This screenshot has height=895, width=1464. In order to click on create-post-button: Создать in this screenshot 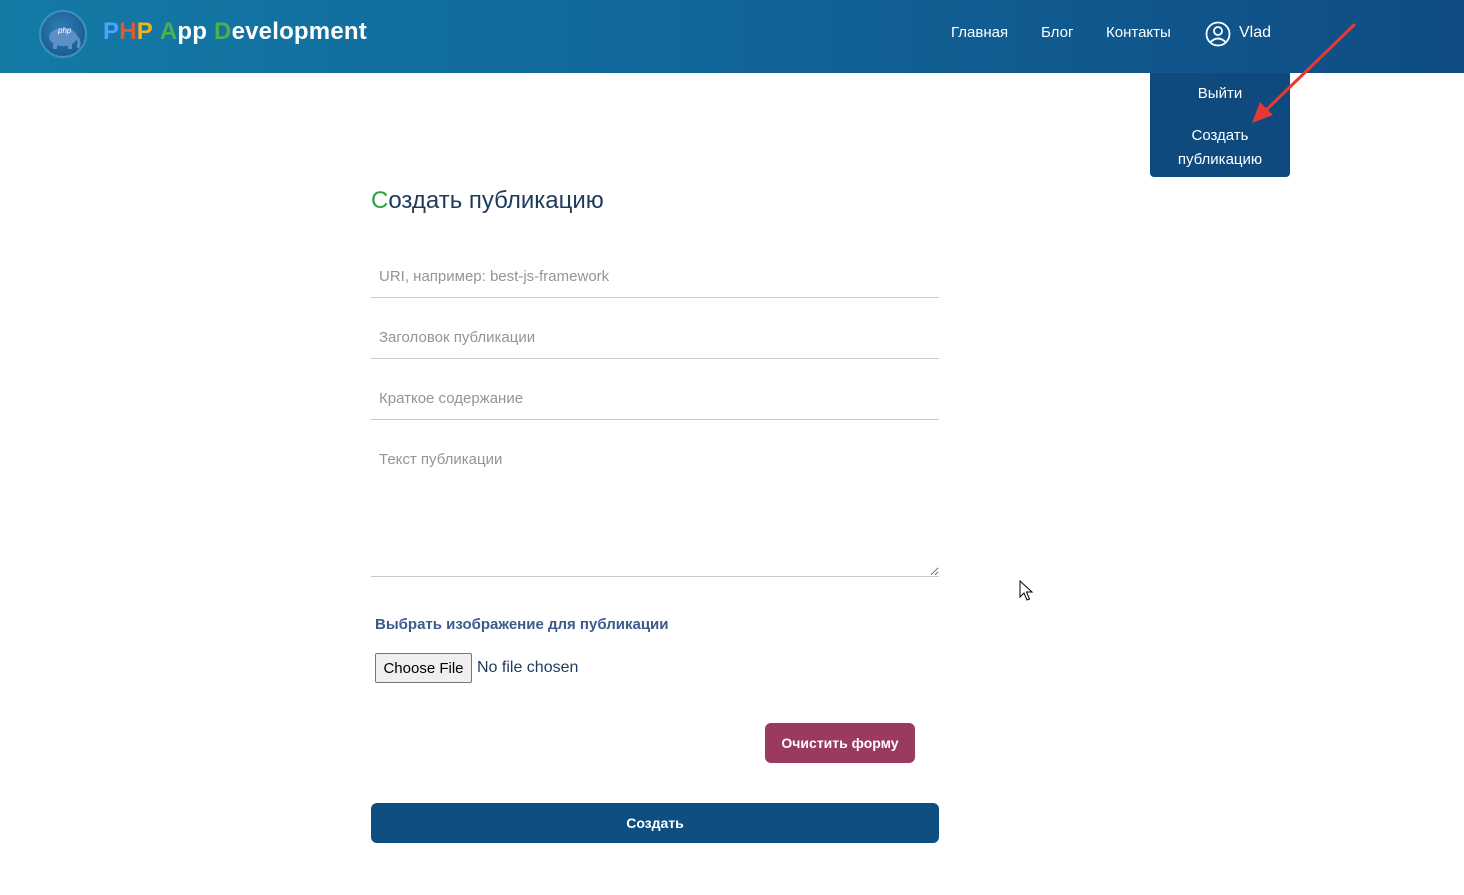, I will do `click(655, 823)`.